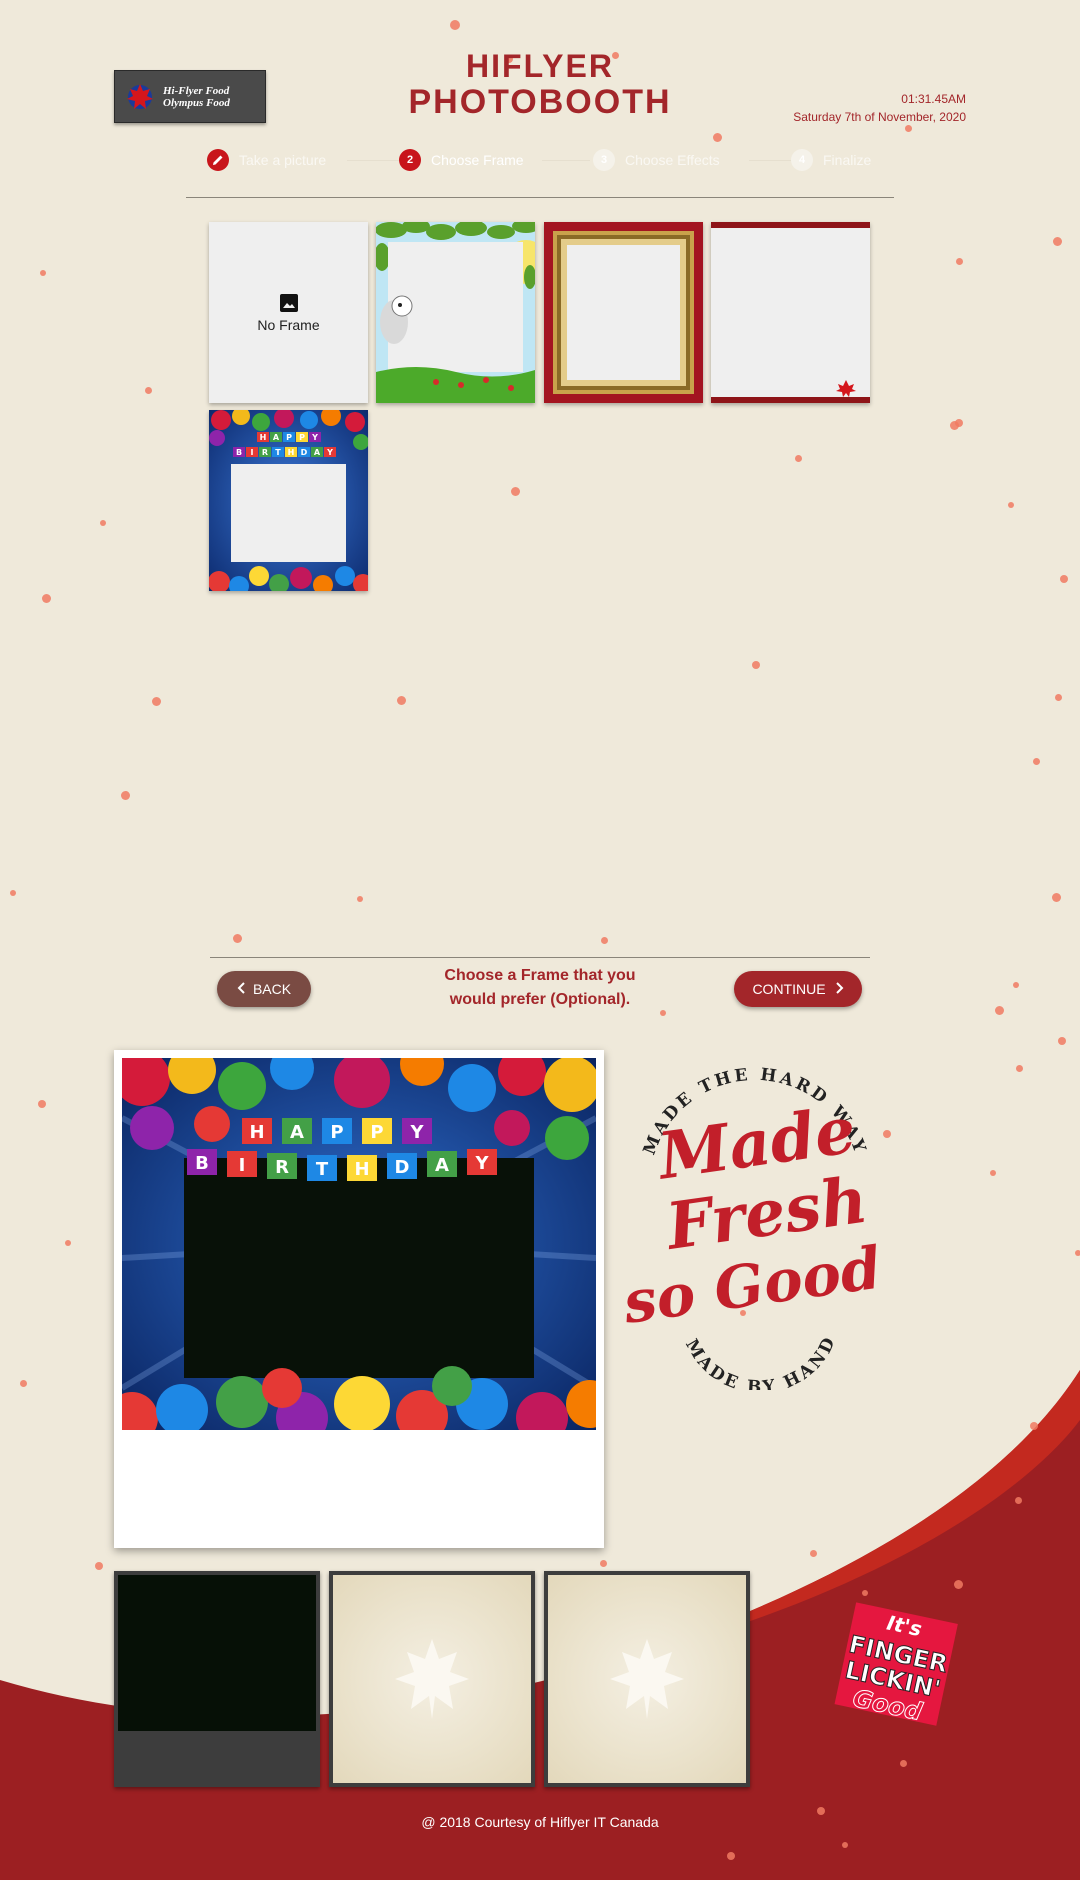 This screenshot has width=1080, height=1880. Describe the element at coordinates (241, 989) in the screenshot. I see `chevron-left-icon` at that location.